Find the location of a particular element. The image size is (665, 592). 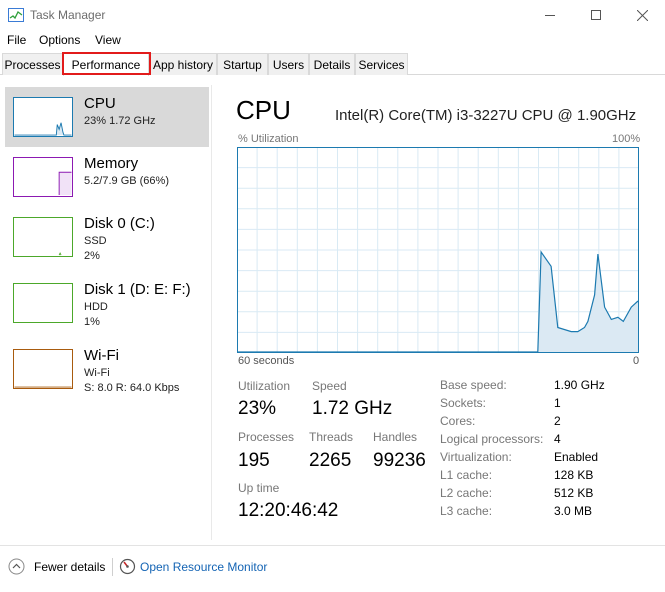

tab-performance: Performance is located at coordinates (106, 64).